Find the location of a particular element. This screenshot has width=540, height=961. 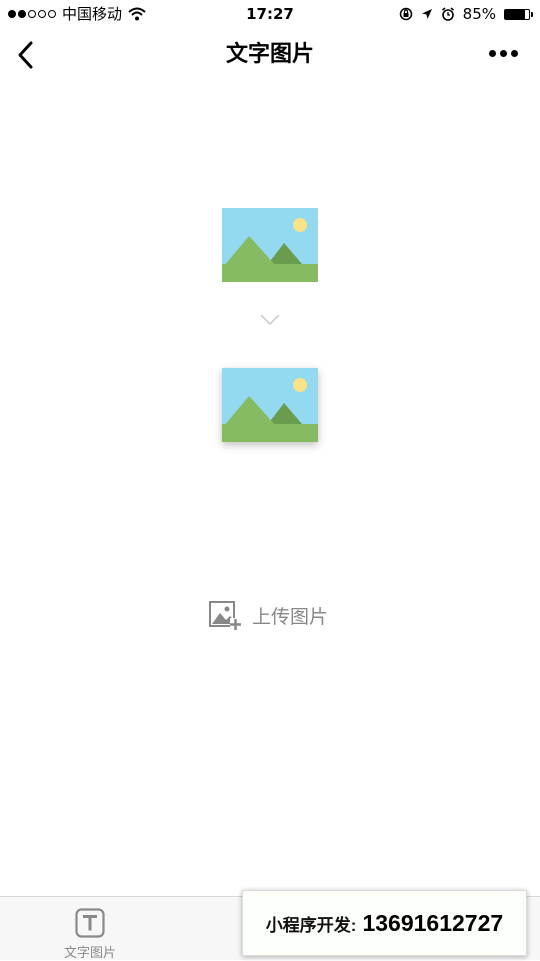

page-title: 文字图片 is located at coordinates (269, 54).